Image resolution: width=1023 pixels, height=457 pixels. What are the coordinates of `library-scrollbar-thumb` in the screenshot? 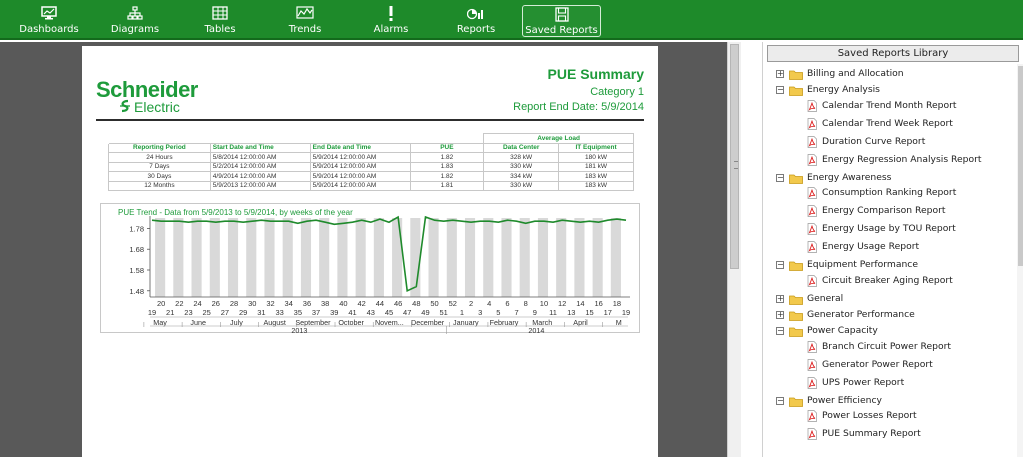 It's located at (1020, 166).